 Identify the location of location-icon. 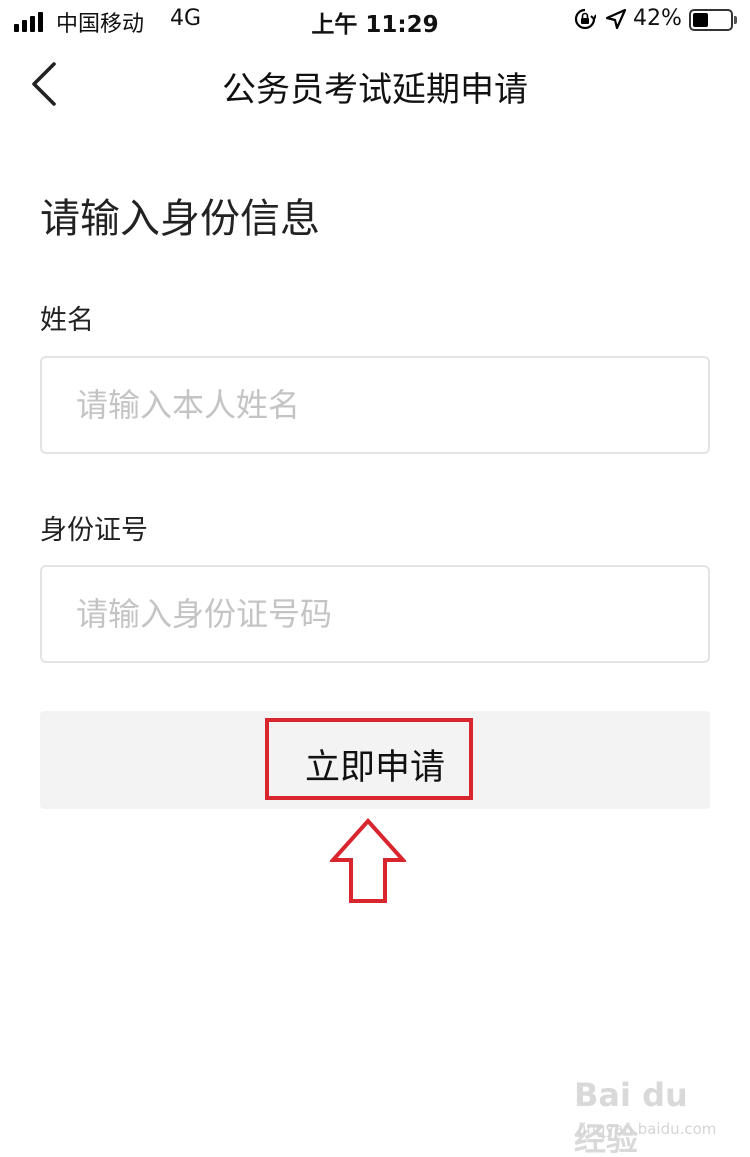
(616, 19).